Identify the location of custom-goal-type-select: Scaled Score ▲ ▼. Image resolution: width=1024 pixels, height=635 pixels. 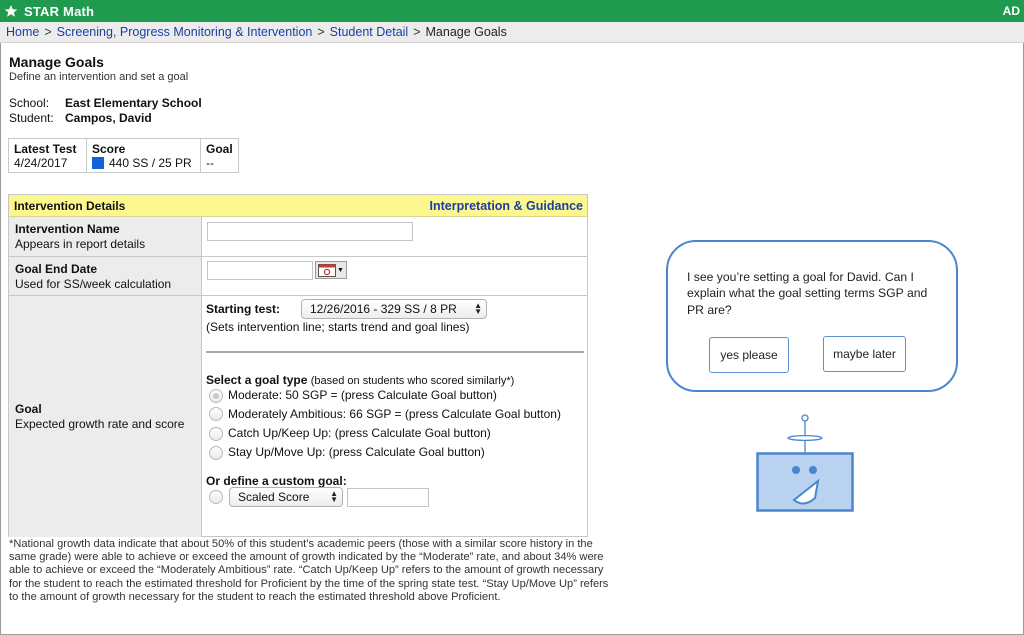
(286, 497).